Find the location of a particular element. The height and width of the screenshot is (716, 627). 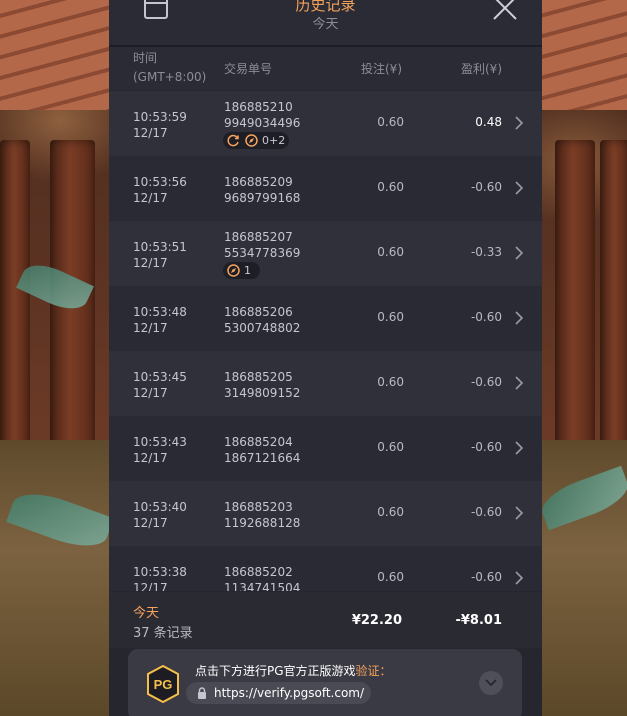

row-feature-badge: 1 is located at coordinates (241, 270).